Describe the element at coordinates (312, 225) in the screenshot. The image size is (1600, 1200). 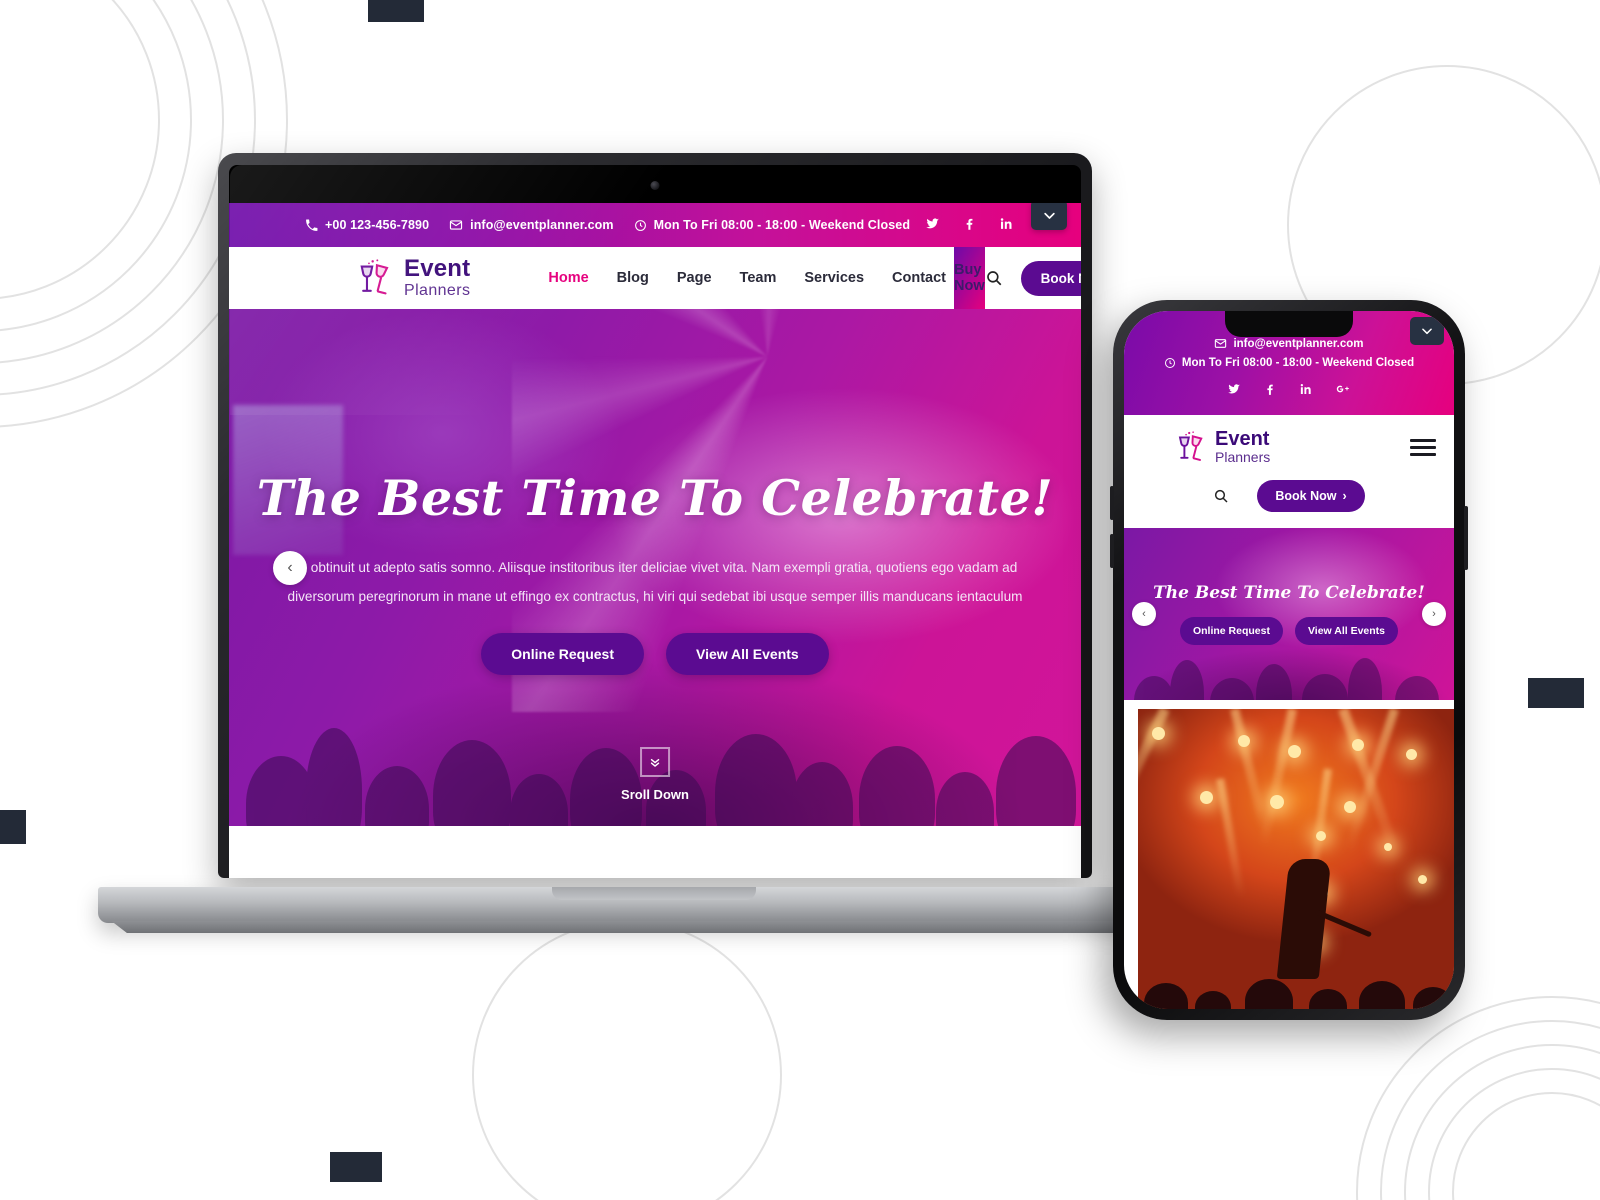
I see `phone-icon` at that location.